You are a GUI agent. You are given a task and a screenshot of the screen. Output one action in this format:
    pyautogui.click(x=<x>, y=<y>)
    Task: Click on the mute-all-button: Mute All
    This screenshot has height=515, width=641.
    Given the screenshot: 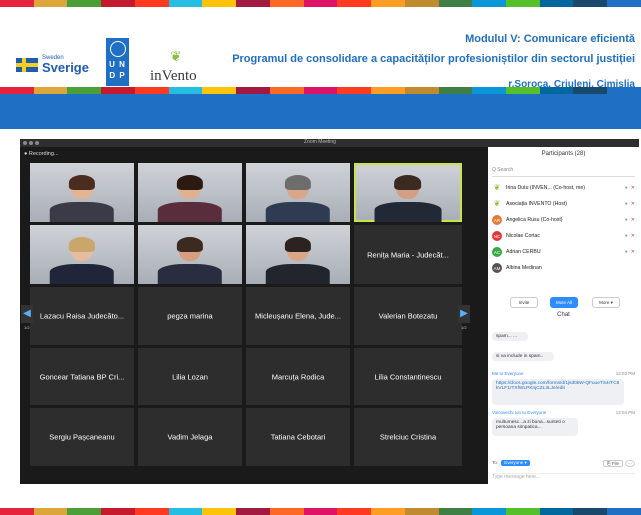 What is the action you would take?
    pyautogui.click(x=564, y=302)
    